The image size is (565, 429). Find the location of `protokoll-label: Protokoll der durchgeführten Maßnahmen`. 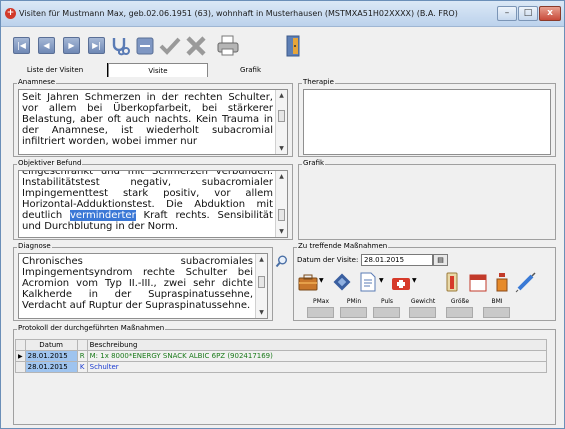

protokoll-label: Protokoll der durchgeführten Maßnahmen is located at coordinates (91, 328).